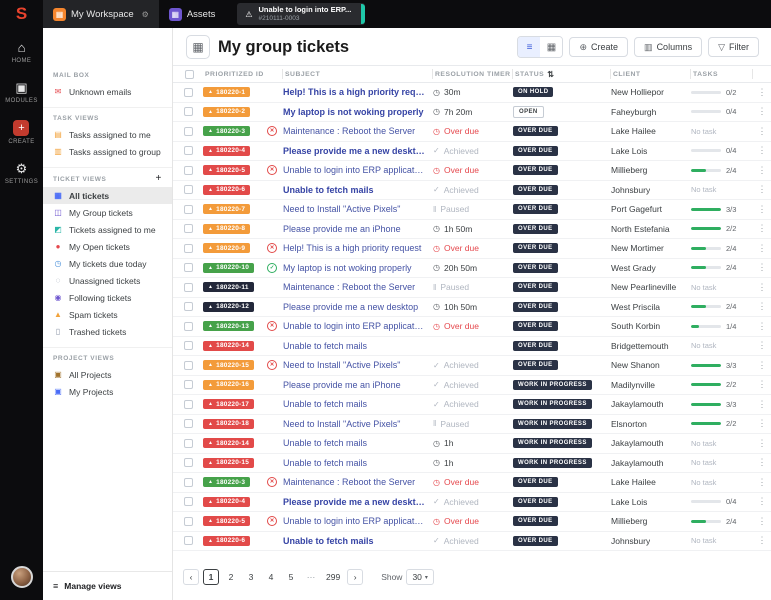 The height and width of the screenshot is (600, 771). What do you see at coordinates (228, 287) in the screenshot?
I see `ticket-id-badge: ▲ 180220-11` at bounding box center [228, 287].